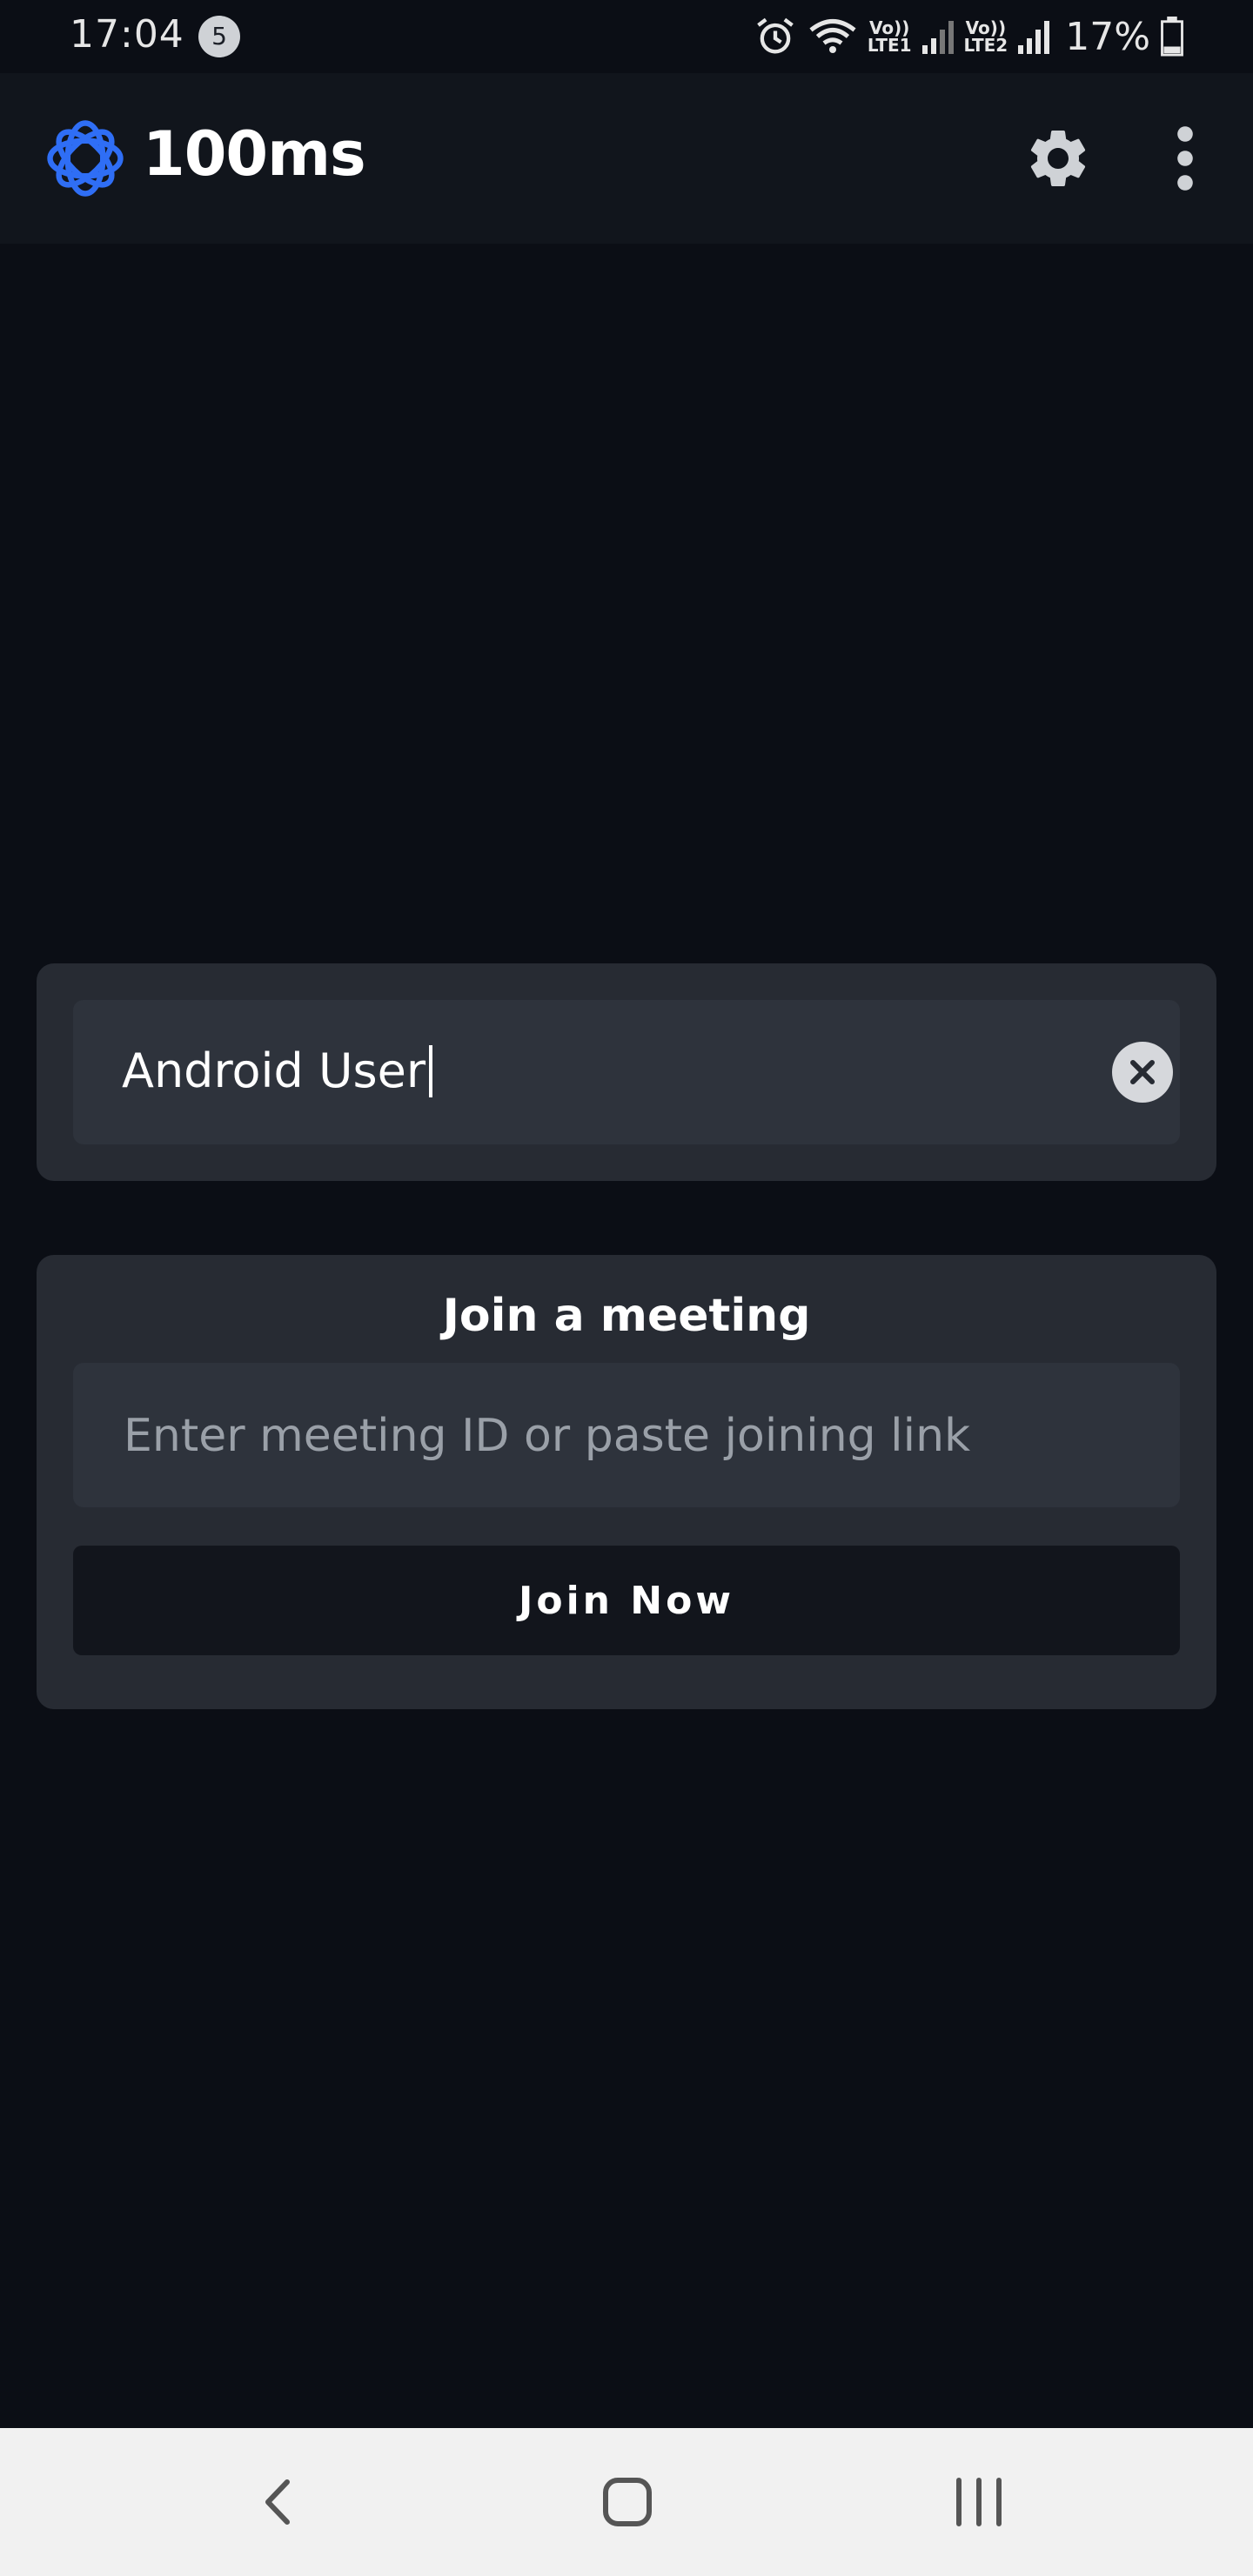 The width and height of the screenshot is (1253, 2576). I want to click on notification-count-badge: 5, so click(219, 37).